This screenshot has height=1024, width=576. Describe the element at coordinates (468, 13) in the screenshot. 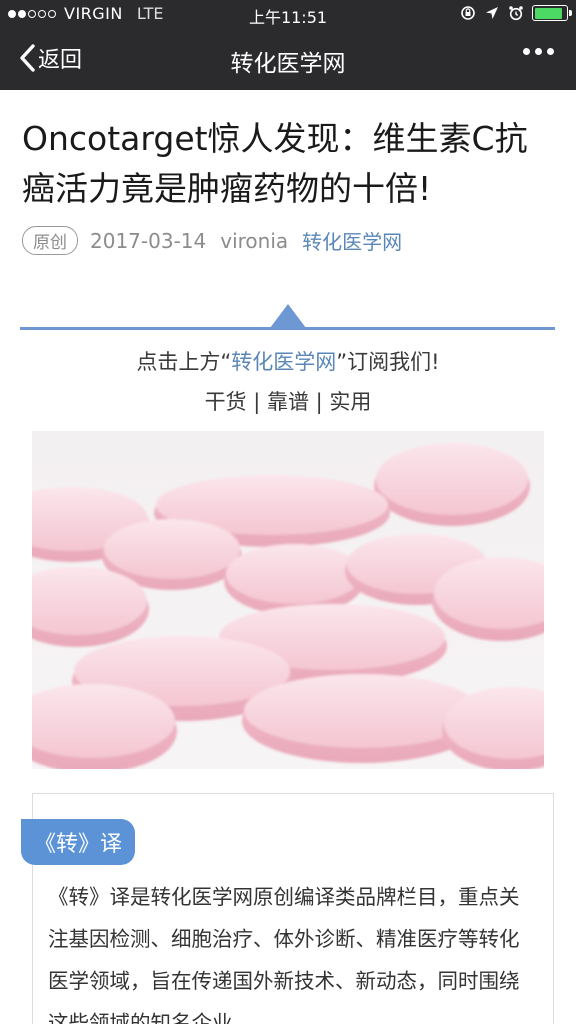

I see `rotation-lock-icon` at that location.